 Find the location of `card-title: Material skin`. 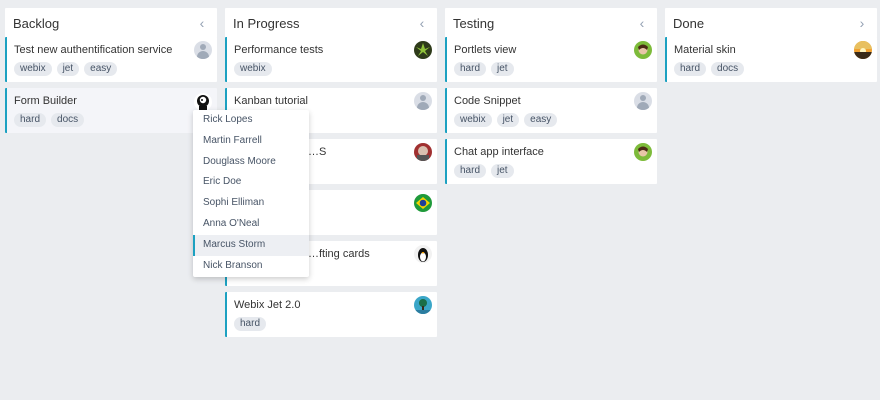

card-title: Material skin is located at coordinates (705, 50).